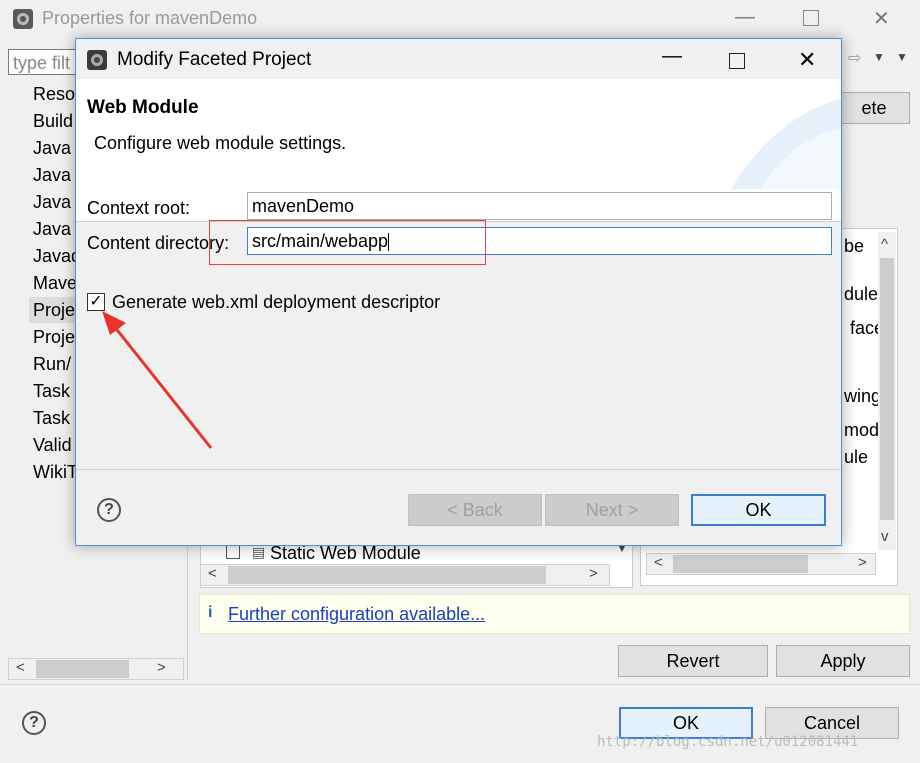 This screenshot has width=920, height=763. I want to click on delete-button-label: ete, so click(874, 108).